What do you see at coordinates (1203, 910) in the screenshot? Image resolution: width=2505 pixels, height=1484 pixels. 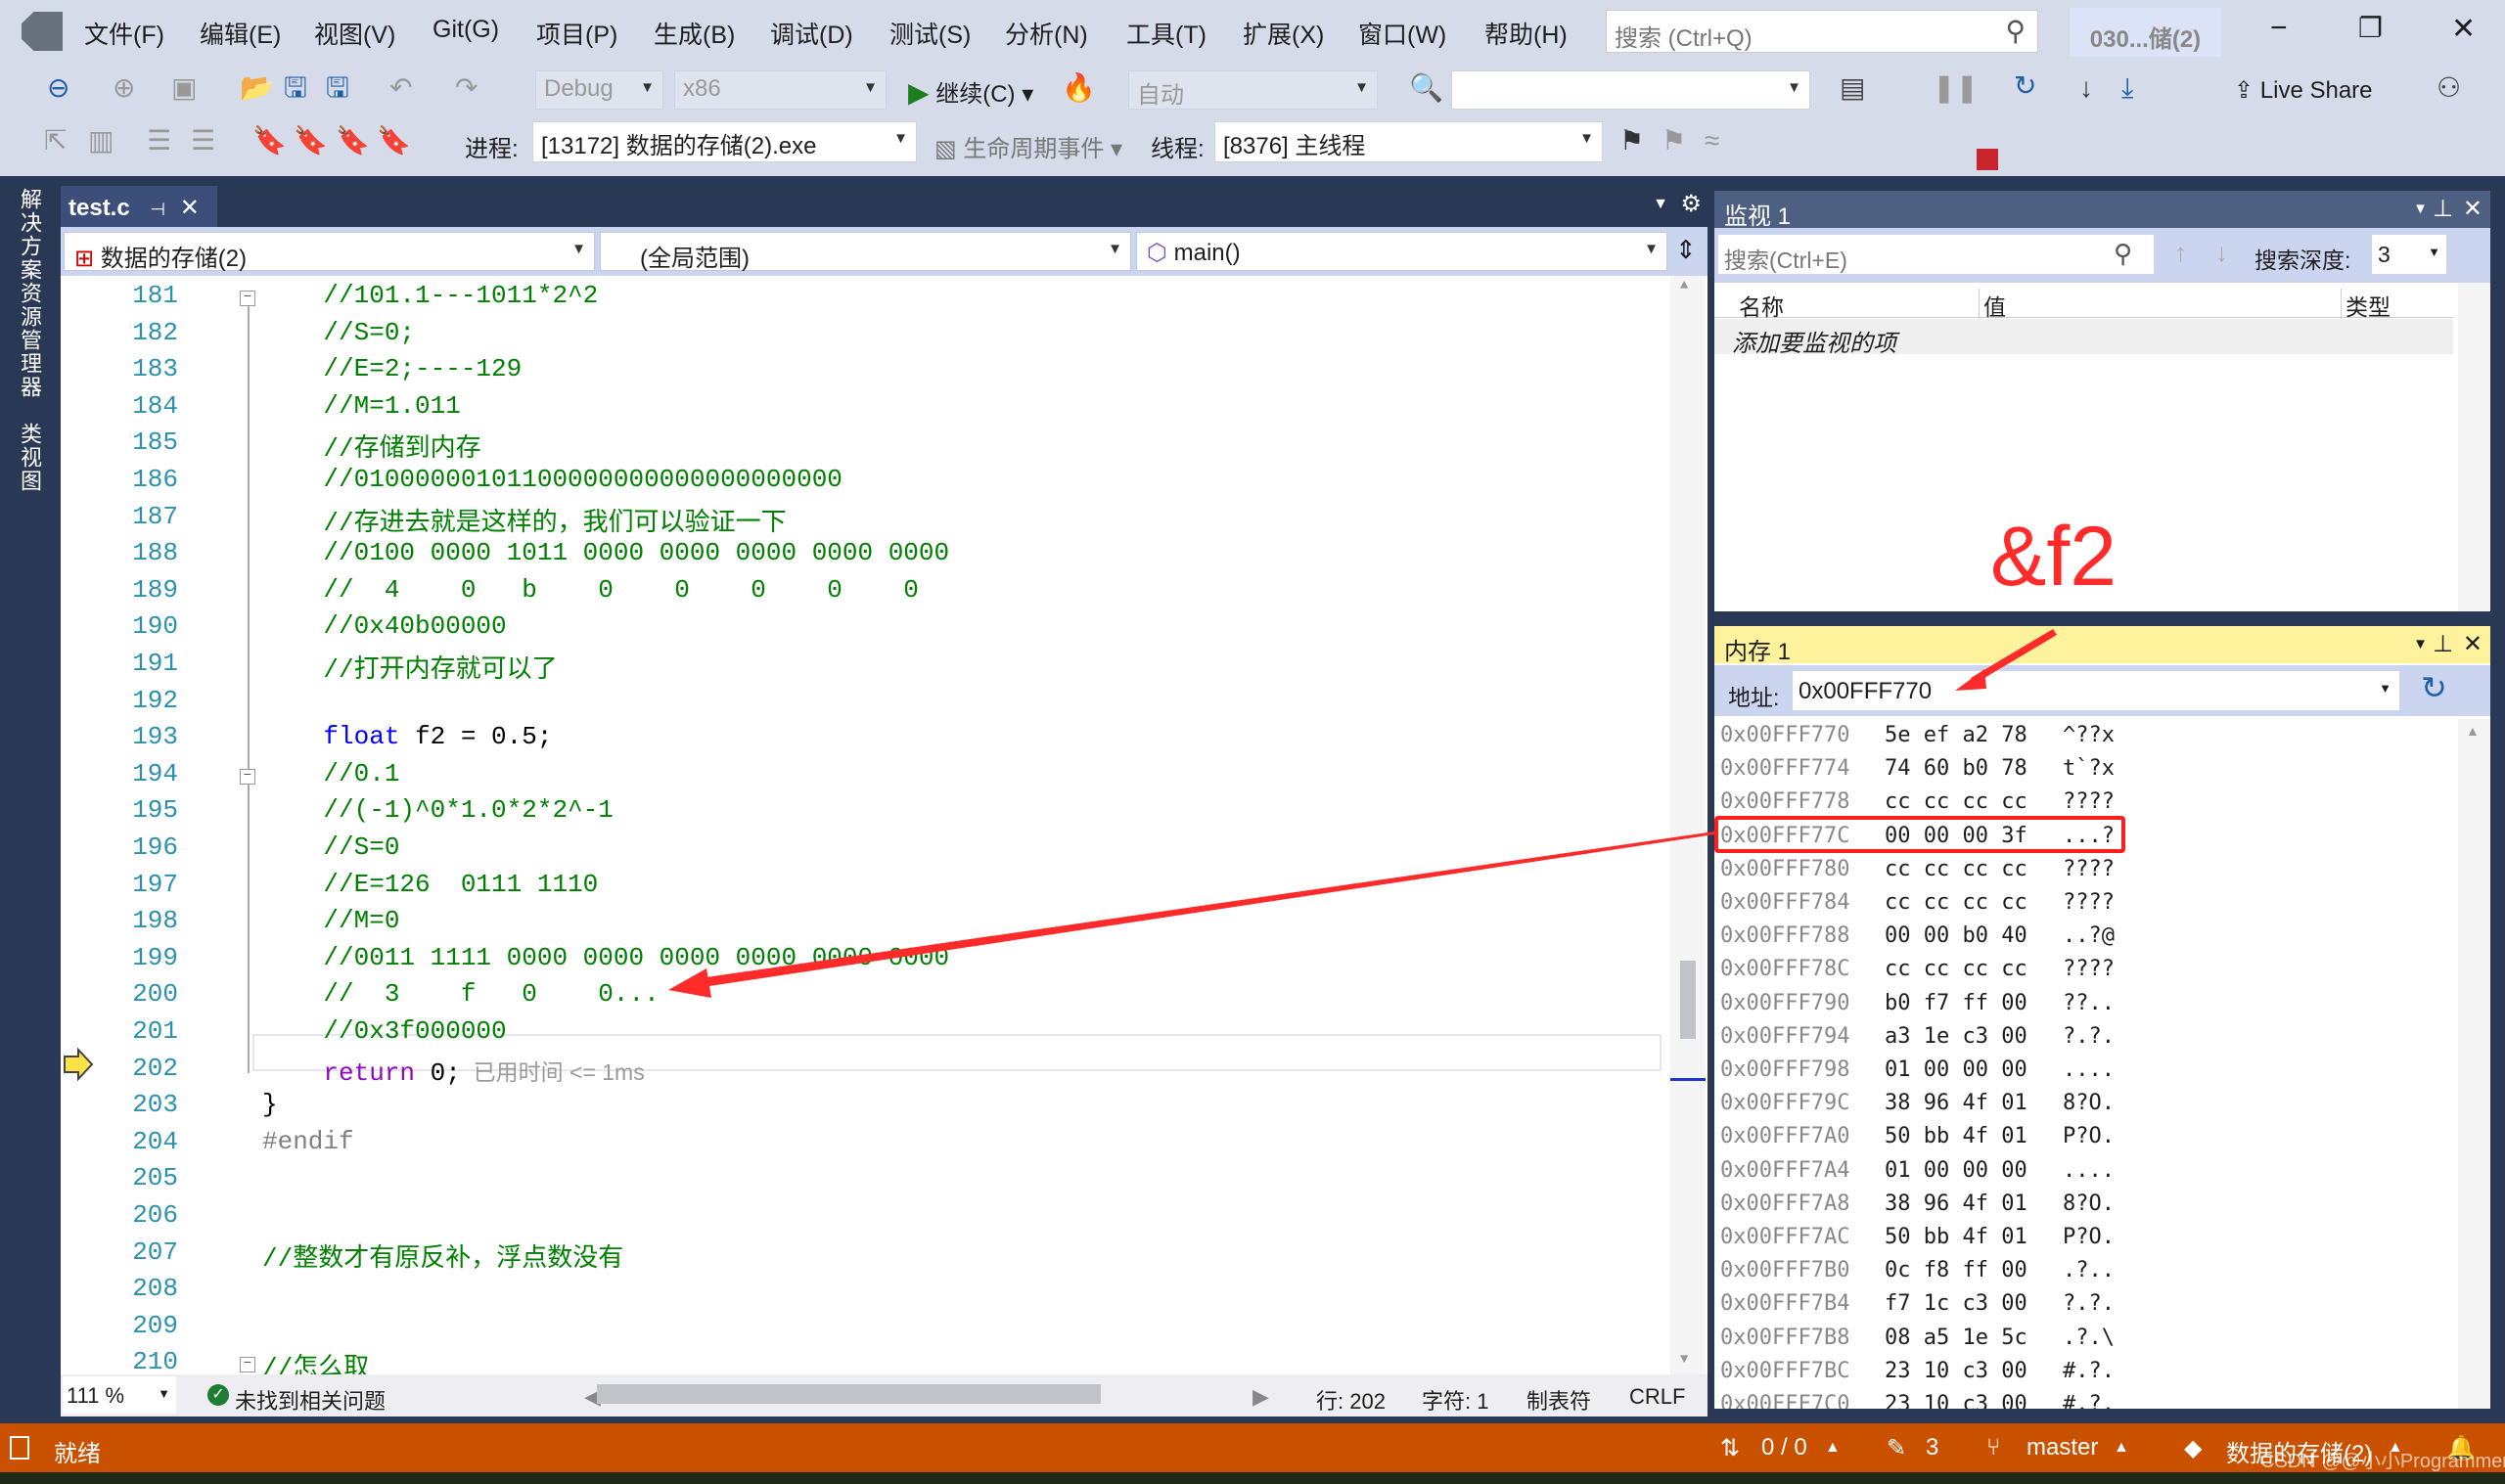 I see `memory-to-code-arrow` at bounding box center [1203, 910].